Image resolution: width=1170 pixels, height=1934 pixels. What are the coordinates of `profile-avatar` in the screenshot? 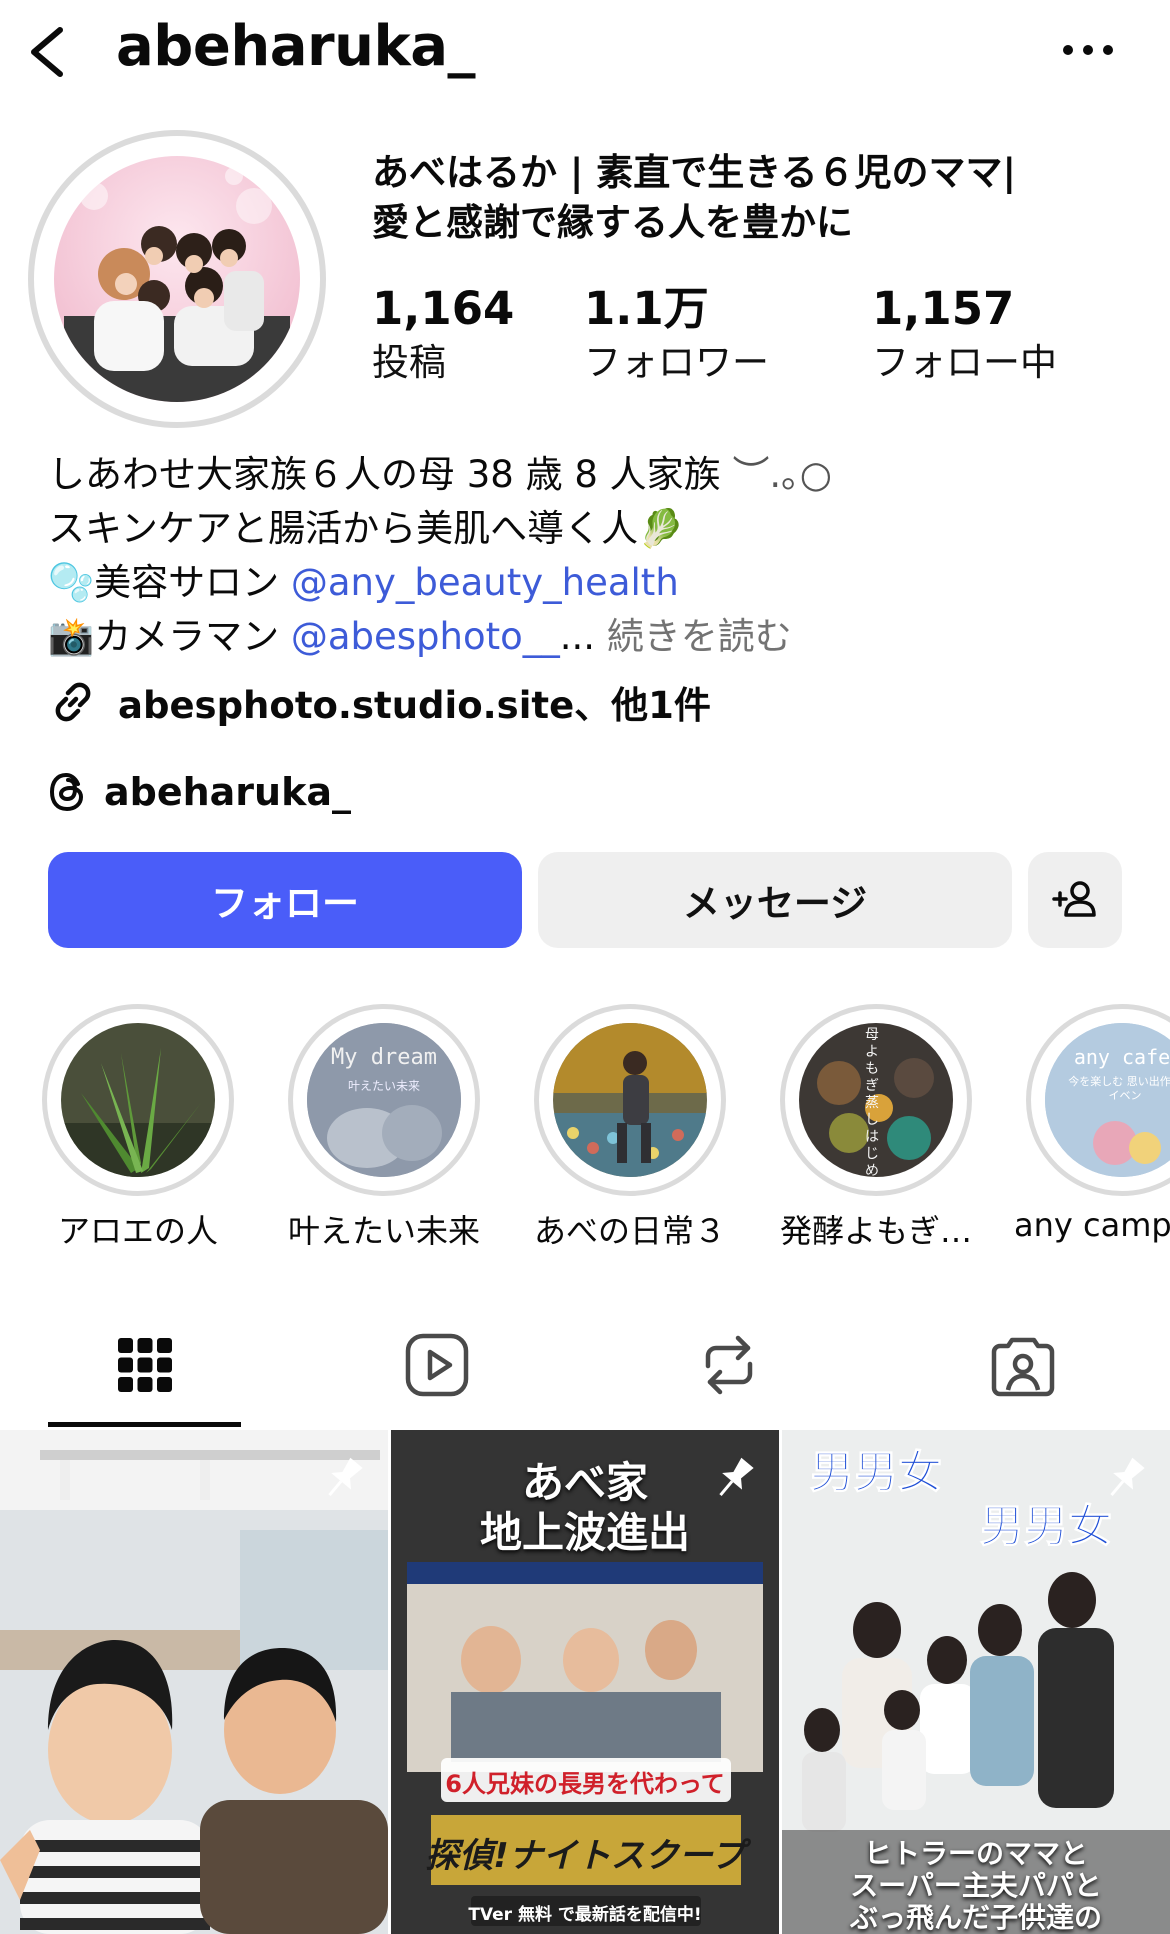 It's located at (177, 279).